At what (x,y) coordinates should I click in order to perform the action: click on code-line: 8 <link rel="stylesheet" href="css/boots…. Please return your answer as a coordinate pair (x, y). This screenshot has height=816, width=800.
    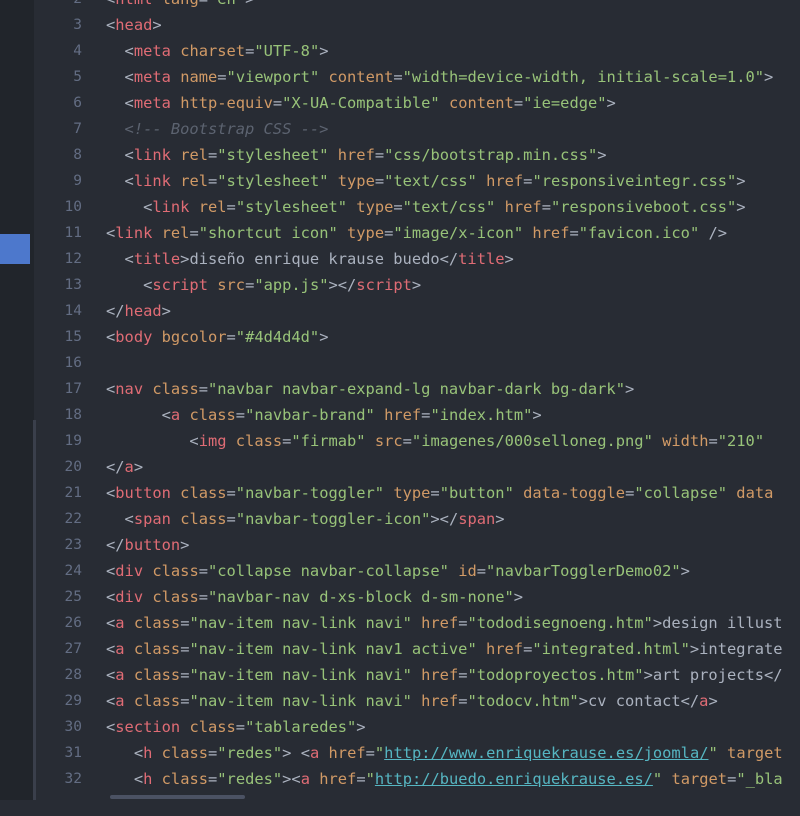
    Looking at the image, I should click on (418, 155).